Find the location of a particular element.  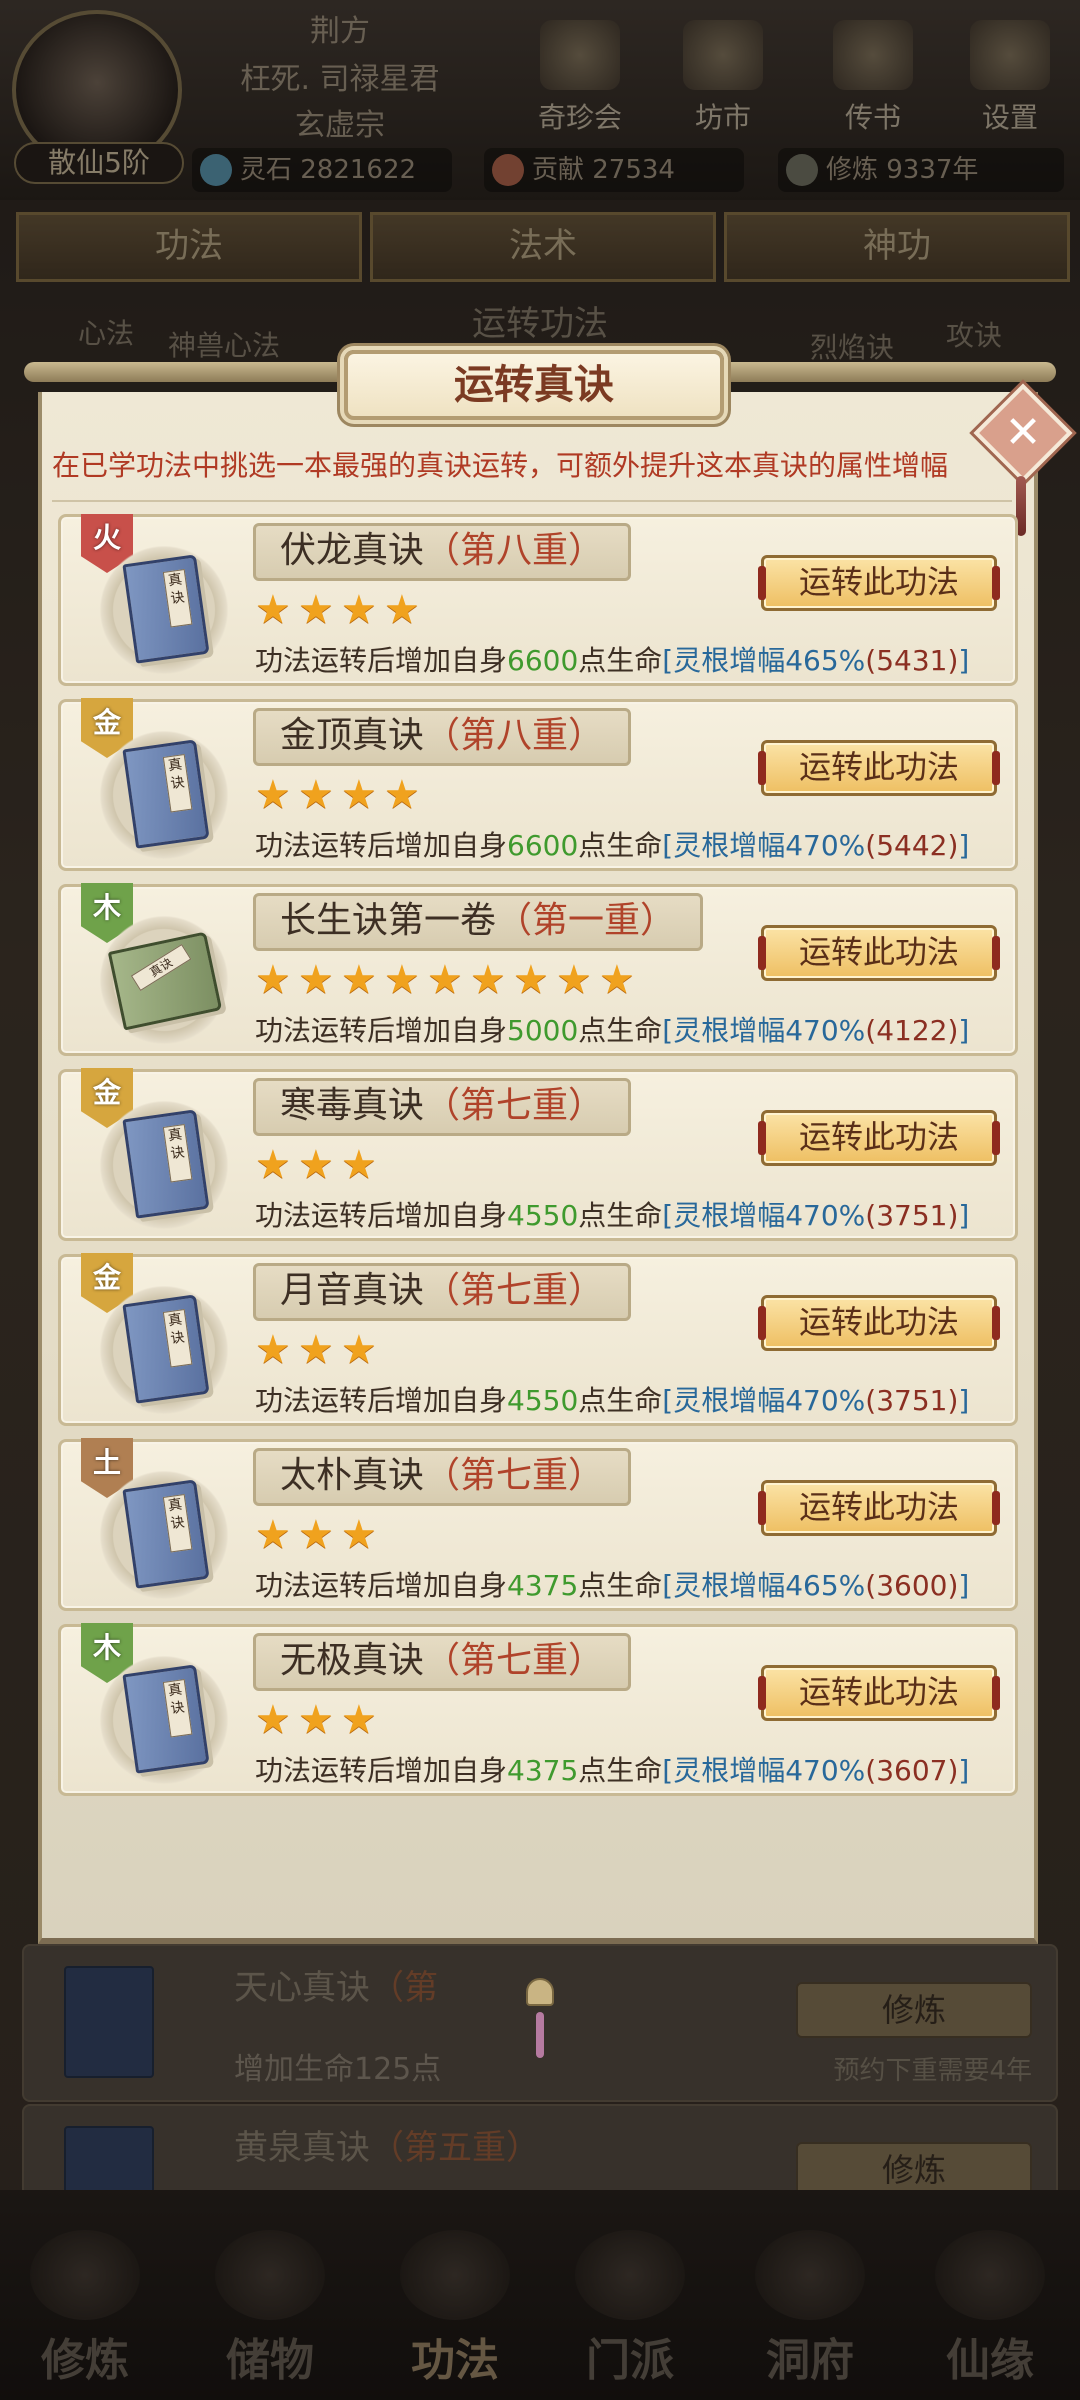

technique-effect: 功法运转后增加自身4375点生命[灵根增幅465%(3600)] is located at coordinates (612, 1584).